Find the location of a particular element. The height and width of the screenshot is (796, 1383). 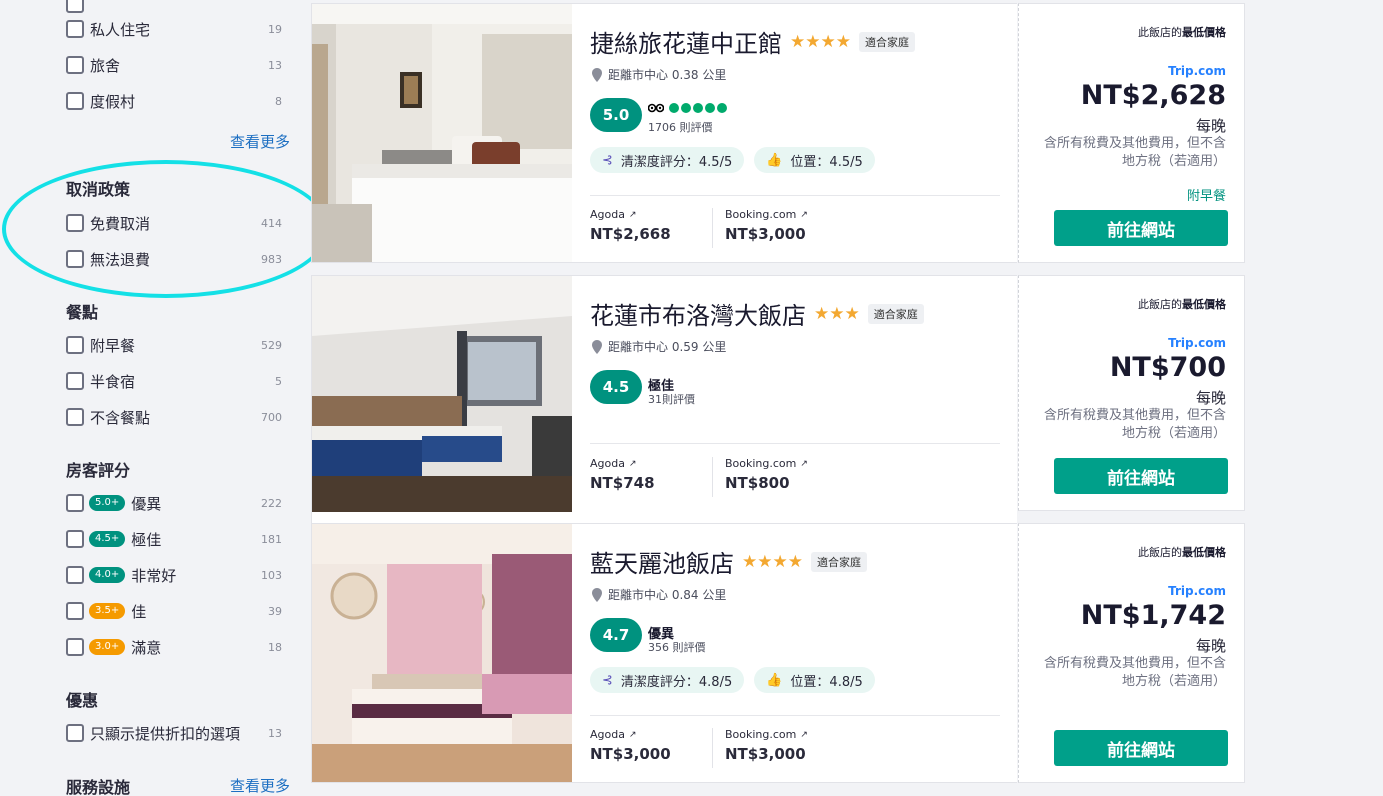

filter-property-resort: 度假村 8 is located at coordinates (174, 101).